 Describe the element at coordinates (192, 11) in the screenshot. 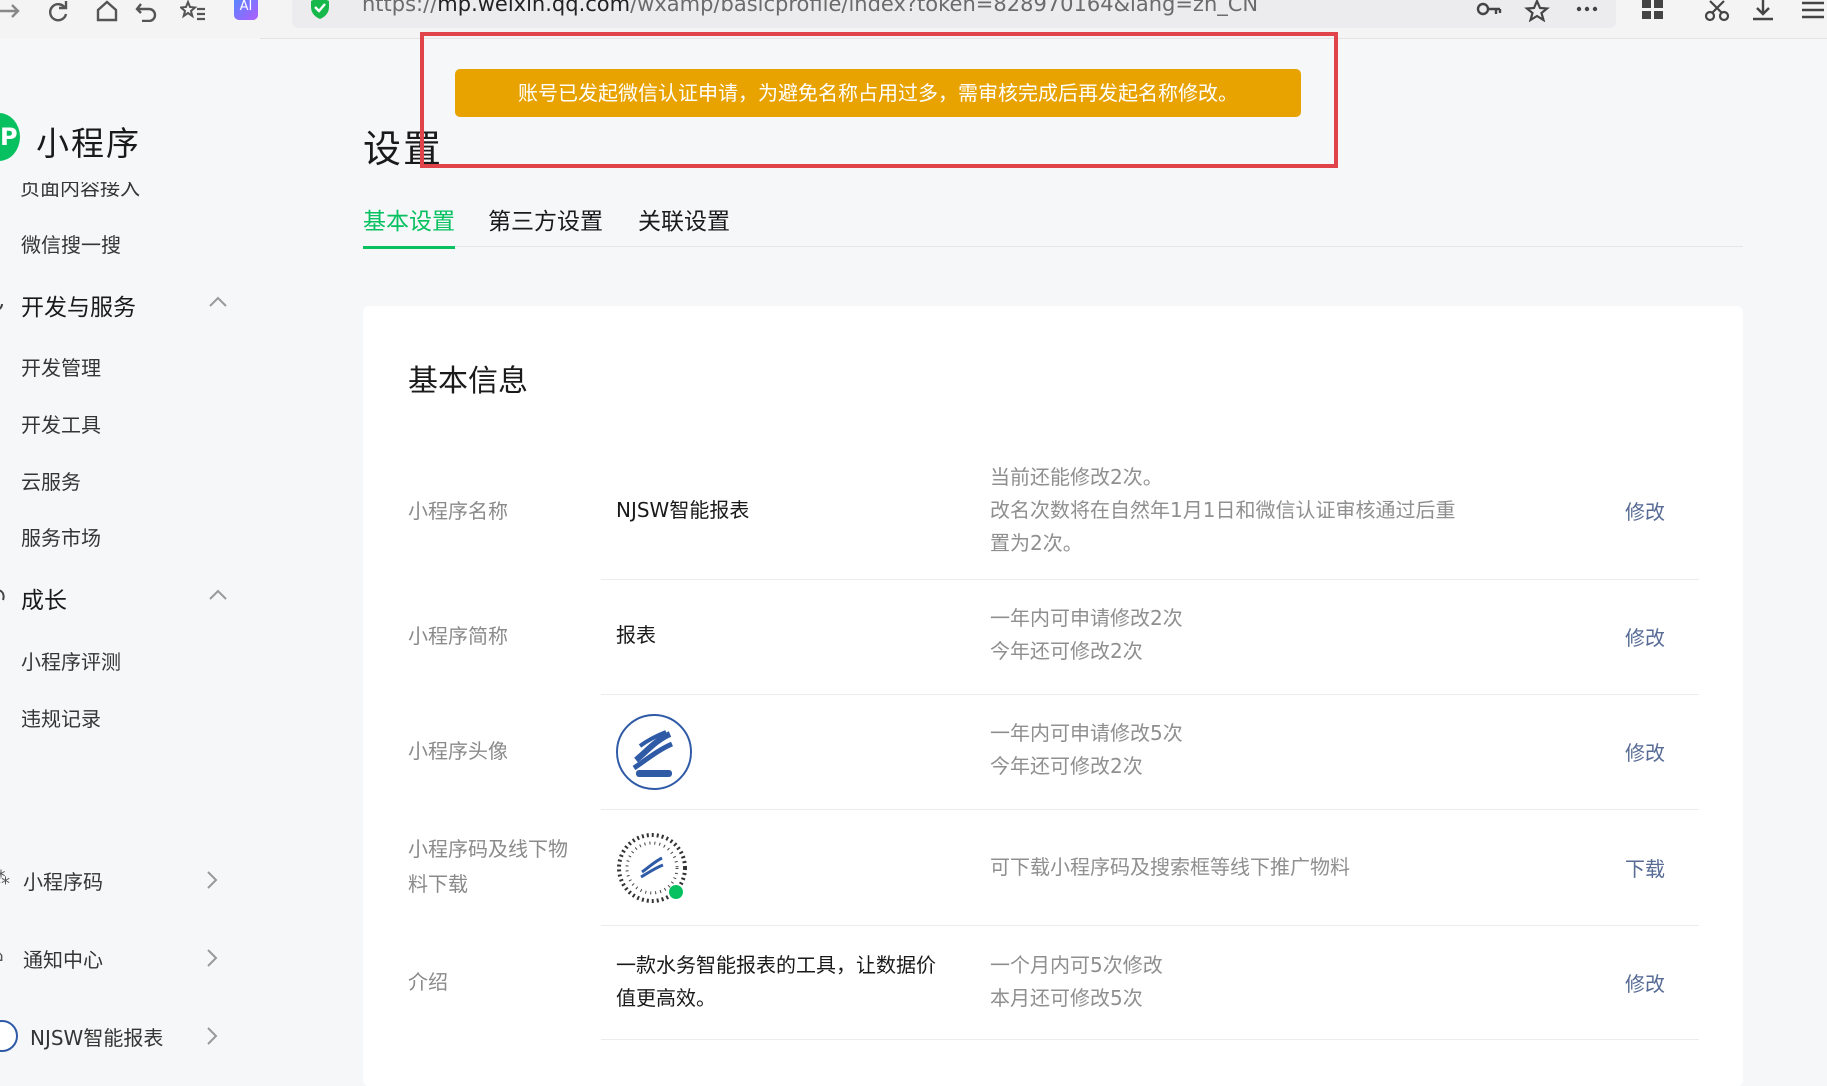

I see `favorites-list-icon` at that location.